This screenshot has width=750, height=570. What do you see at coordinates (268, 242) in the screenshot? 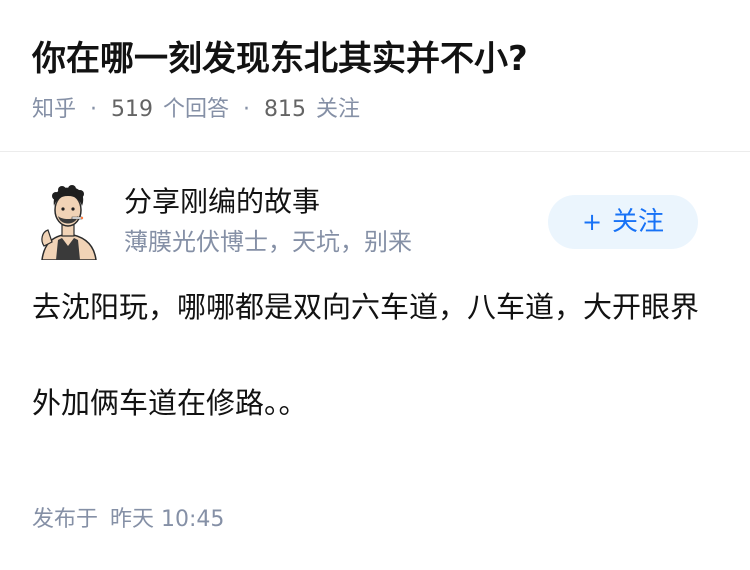
I see `author-bio: 薄膜光伏博士，天坑，别来` at bounding box center [268, 242].